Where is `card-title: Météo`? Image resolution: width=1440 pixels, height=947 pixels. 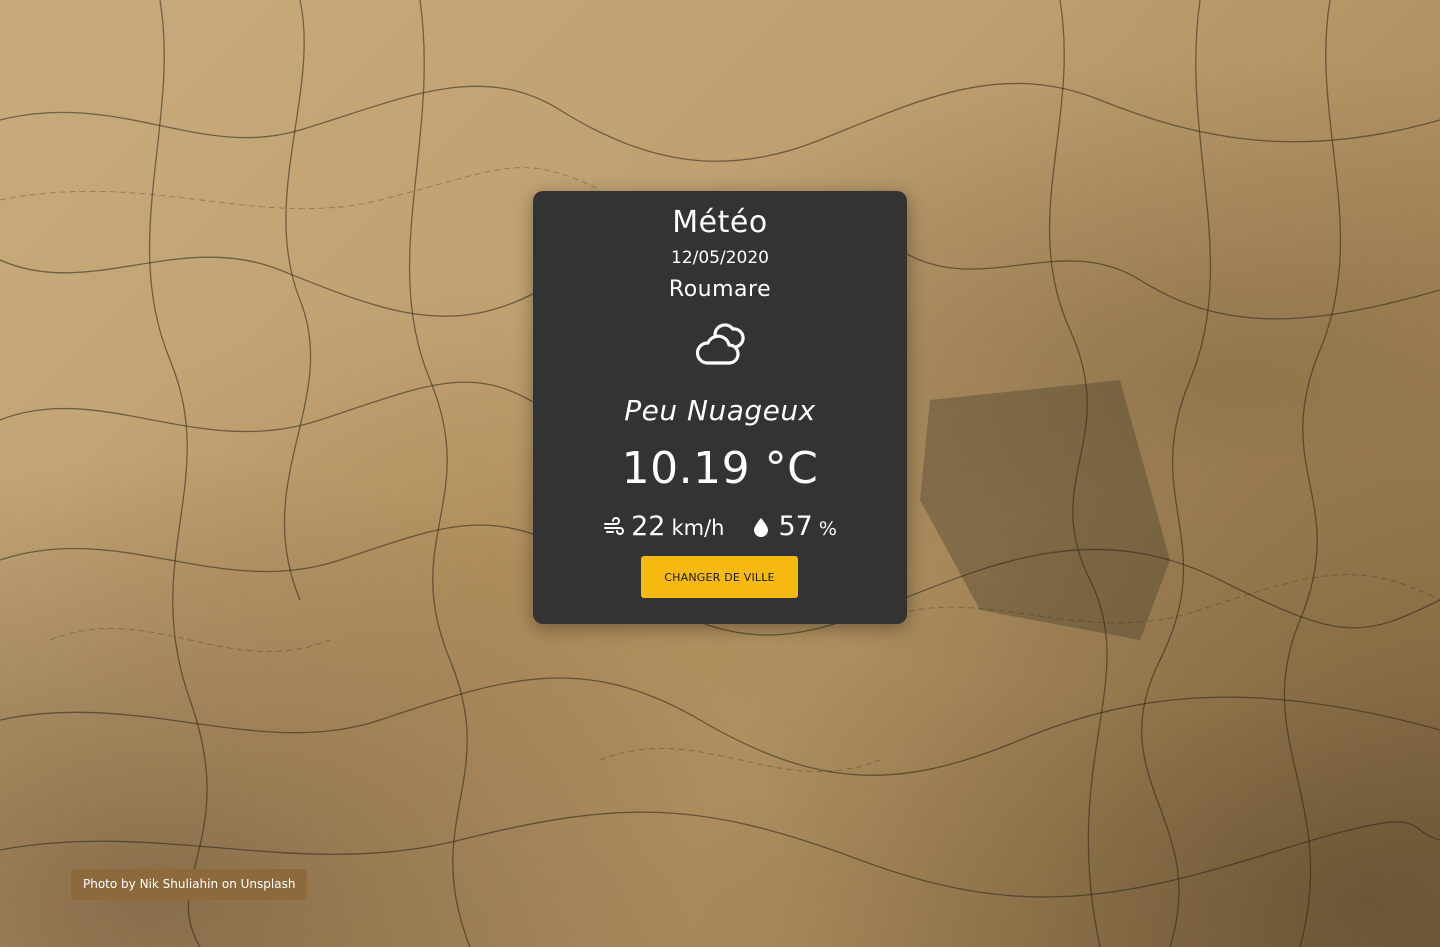 card-title: Météo is located at coordinates (720, 222).